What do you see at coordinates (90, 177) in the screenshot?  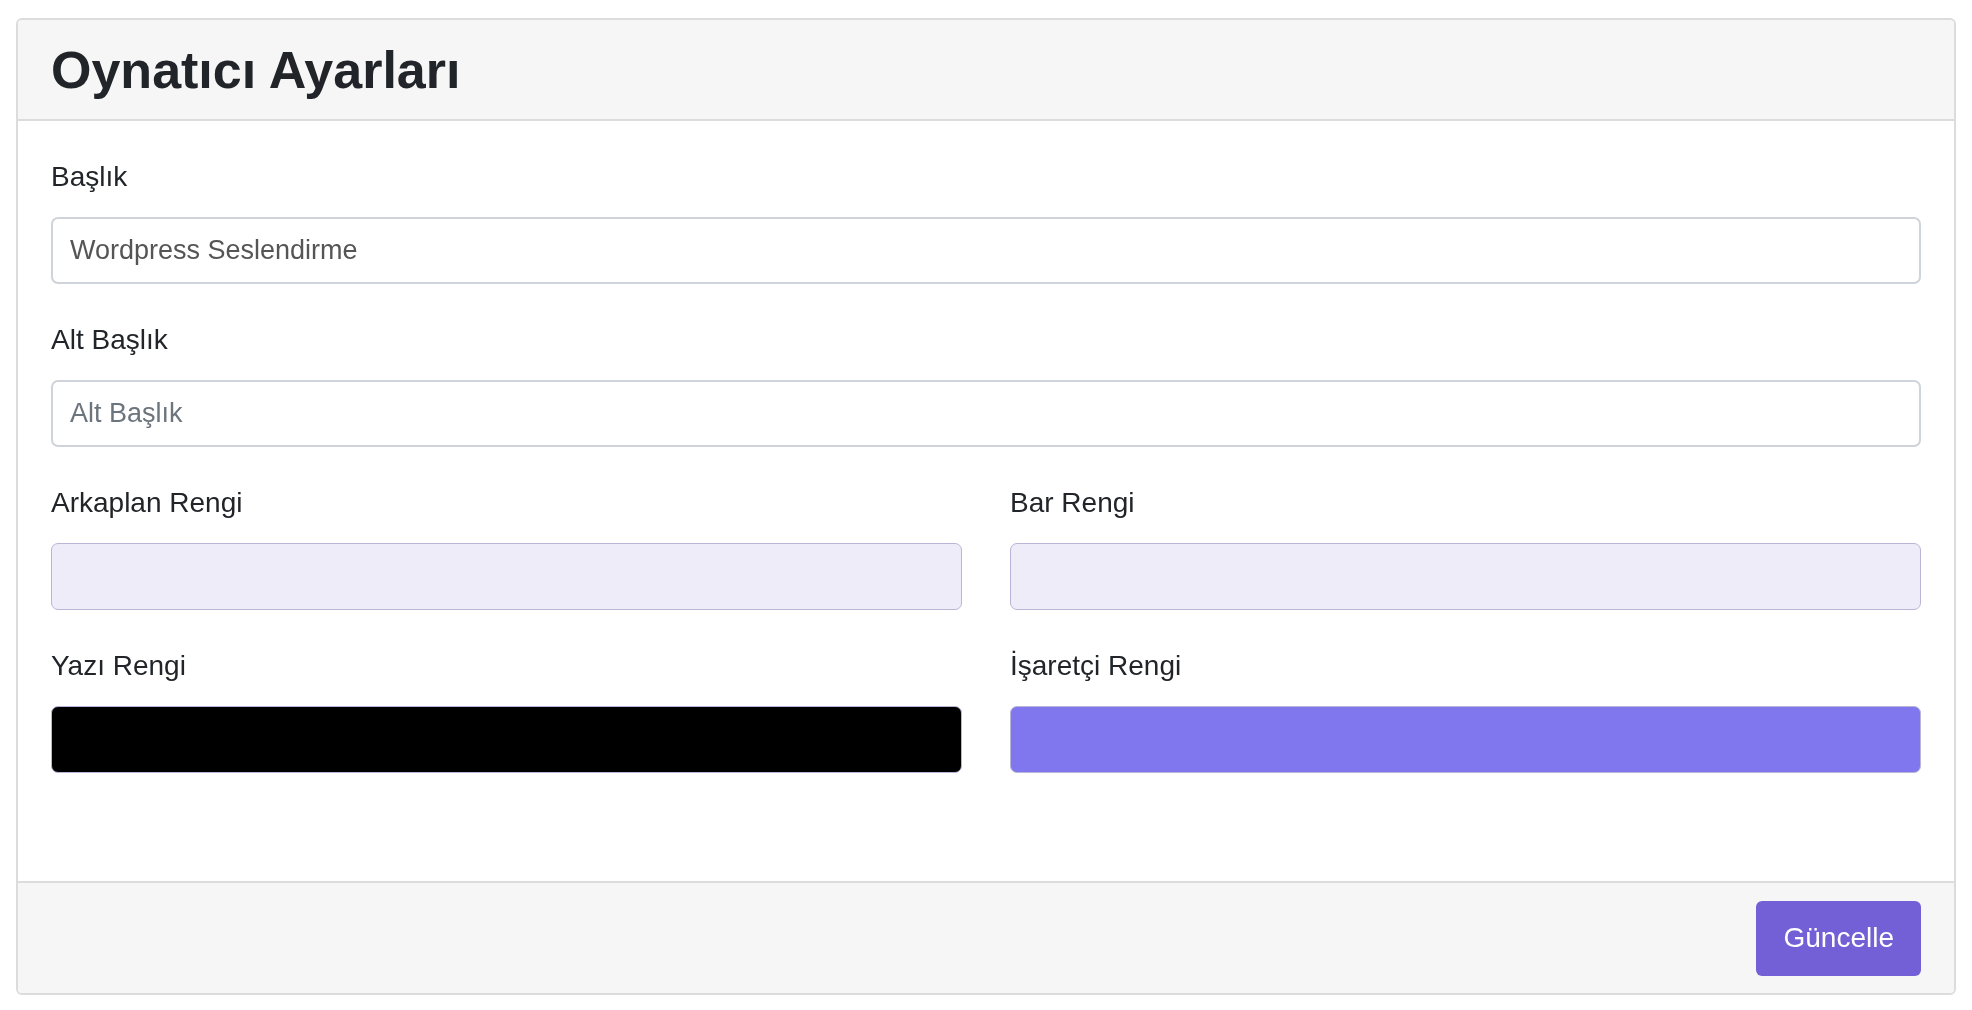 I see `field-label: Başlık` at bounding box center [90, 177].